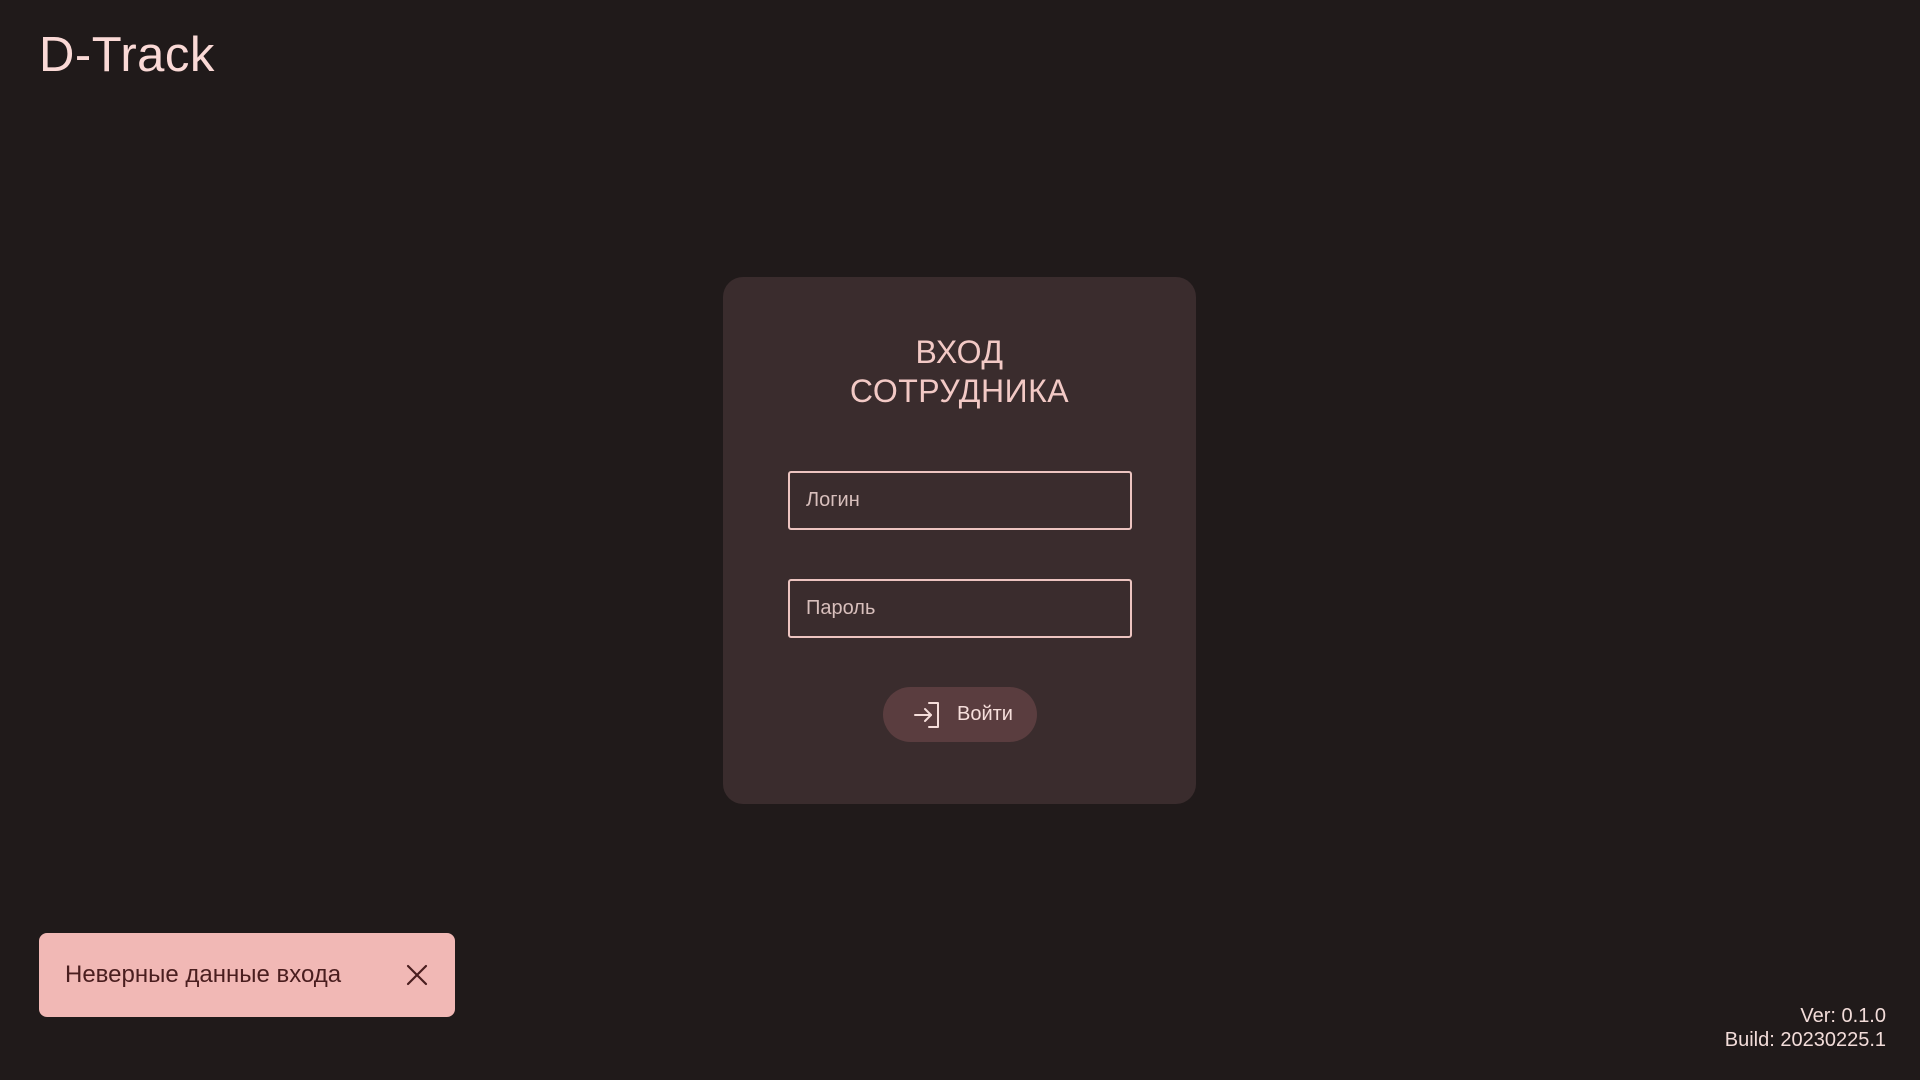 The height and width of the screenshot is (1080, 1920). Describe the element at coordinates (1843, 1016) in the screenshot. I see `version-label: Ver: 0.1.0` at that location.